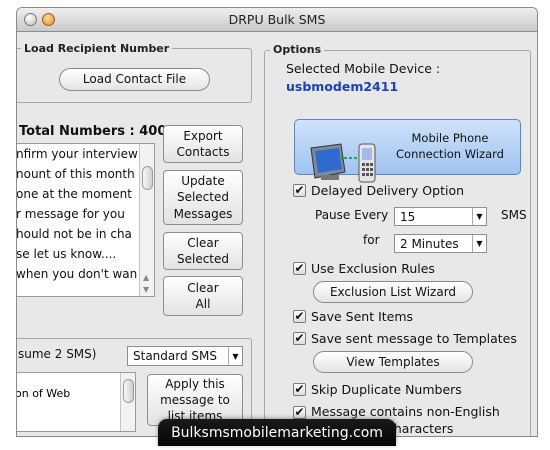 Image resolution: width=550 pixels, height=450 pixels. What do you see at coordinates (277, 432) in the screenshot?
I see `website-banner: Bulksmsmobilemarketing.com` at bounding box center [277, 432].